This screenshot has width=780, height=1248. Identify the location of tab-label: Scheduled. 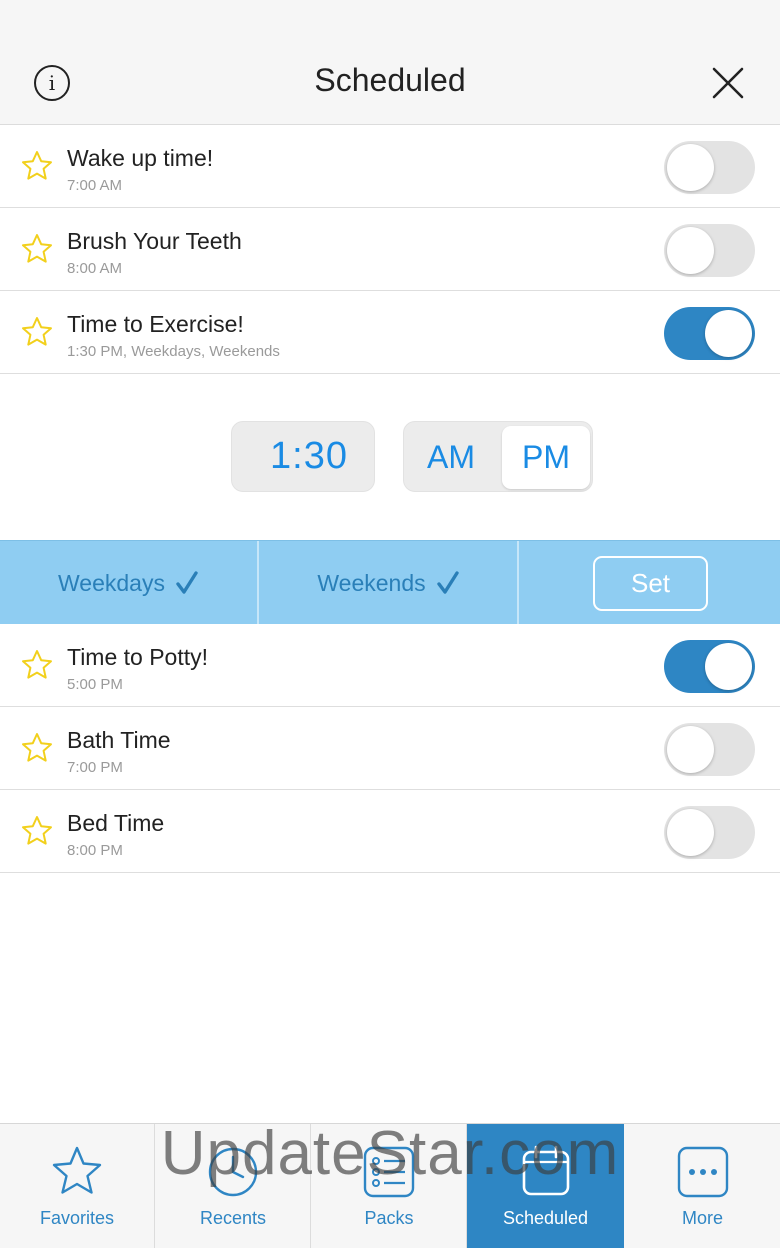
(545, 1218).